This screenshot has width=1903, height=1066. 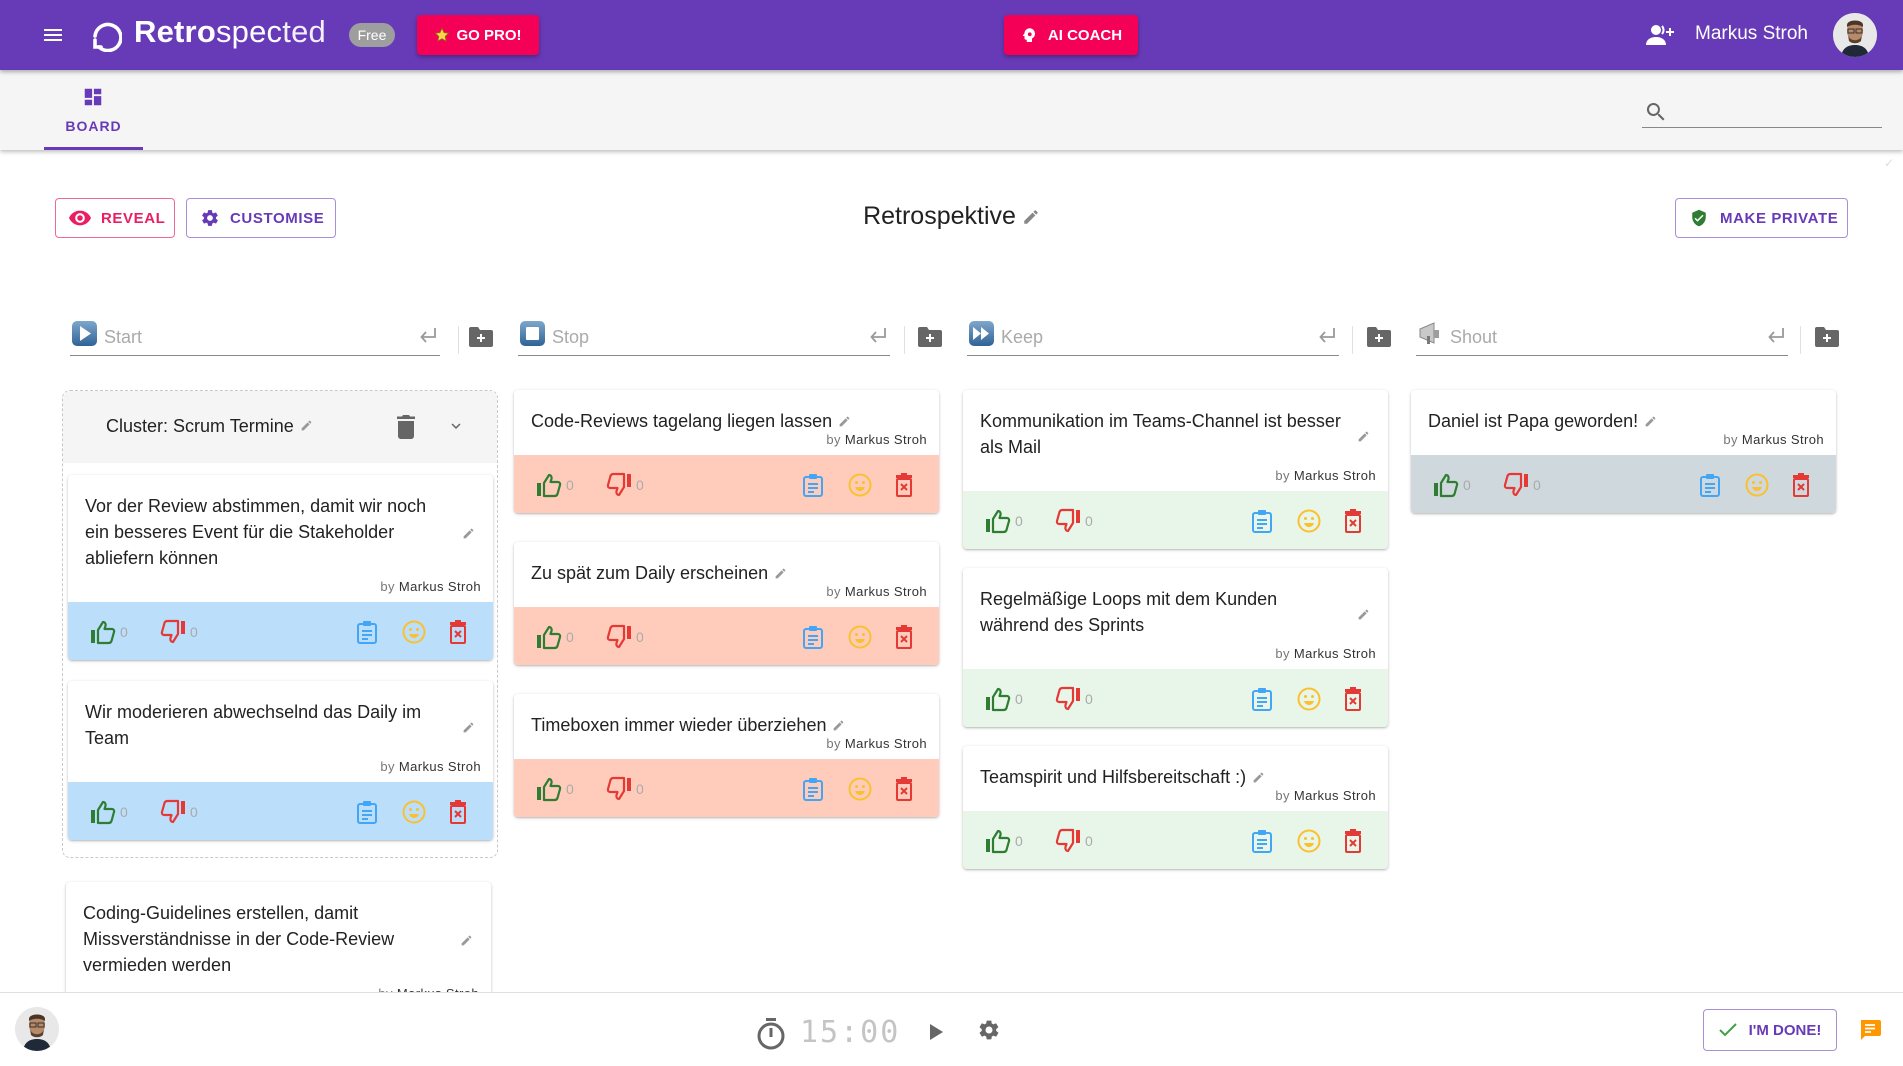 I want to click on make-private-button: MAKE PRIVATE, so click(x=1761, y=218).